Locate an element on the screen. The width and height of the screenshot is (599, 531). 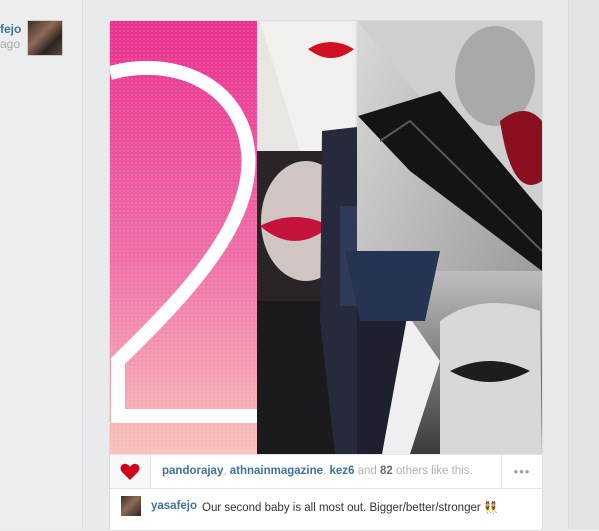
likes-suffix: others like this. is located at coordinates (434, 471).